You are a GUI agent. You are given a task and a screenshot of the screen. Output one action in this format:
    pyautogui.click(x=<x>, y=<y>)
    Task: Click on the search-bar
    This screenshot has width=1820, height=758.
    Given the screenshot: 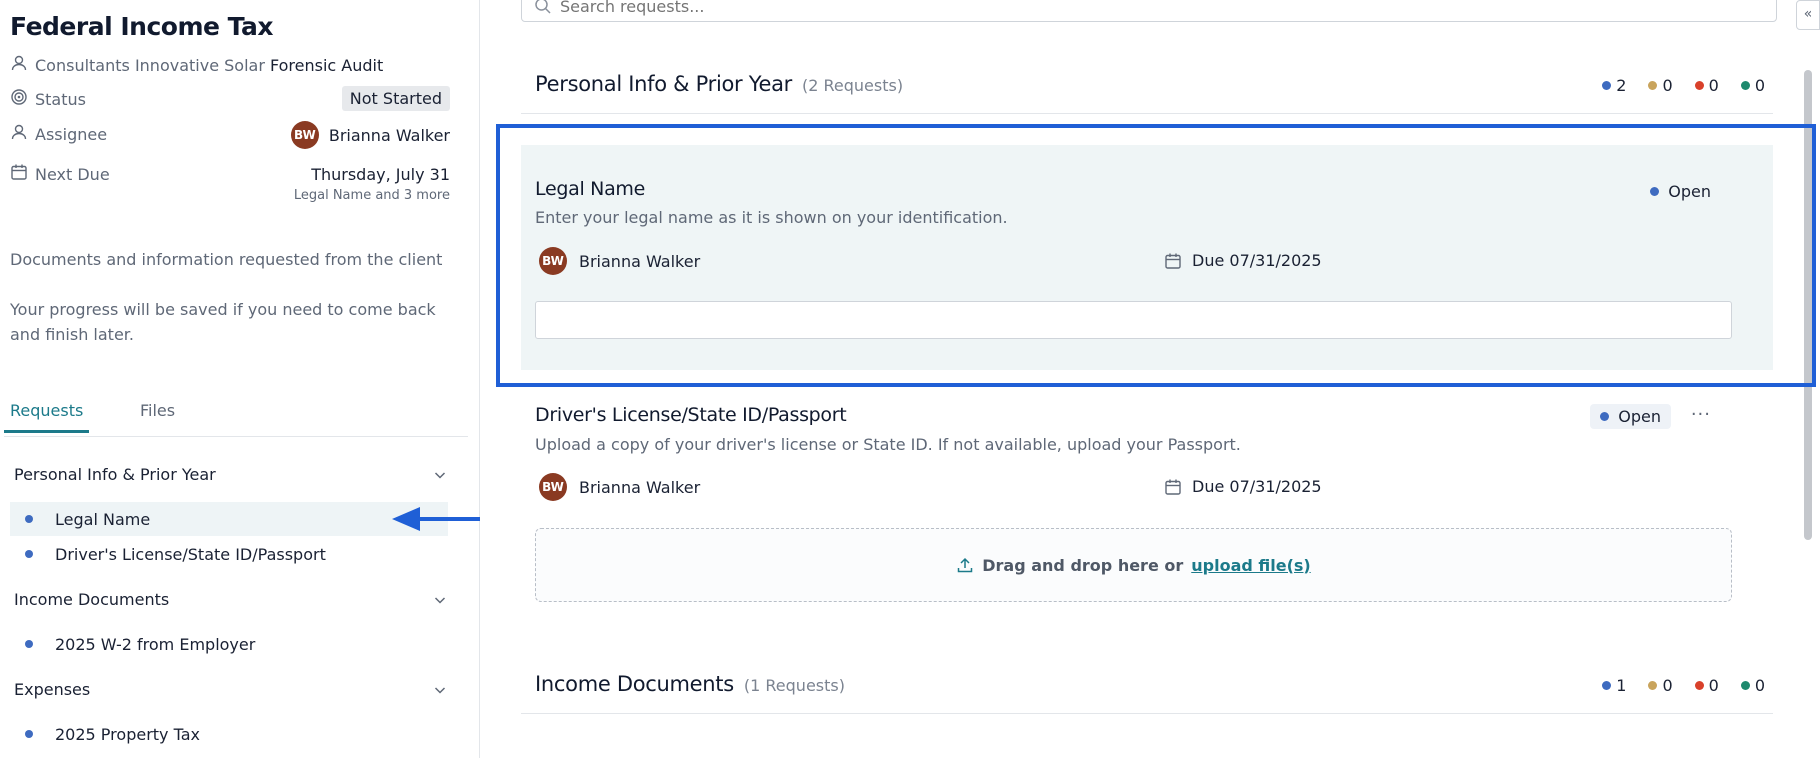 What is the action you would take?
    pyautogui.click(x=1149, y=11)
    